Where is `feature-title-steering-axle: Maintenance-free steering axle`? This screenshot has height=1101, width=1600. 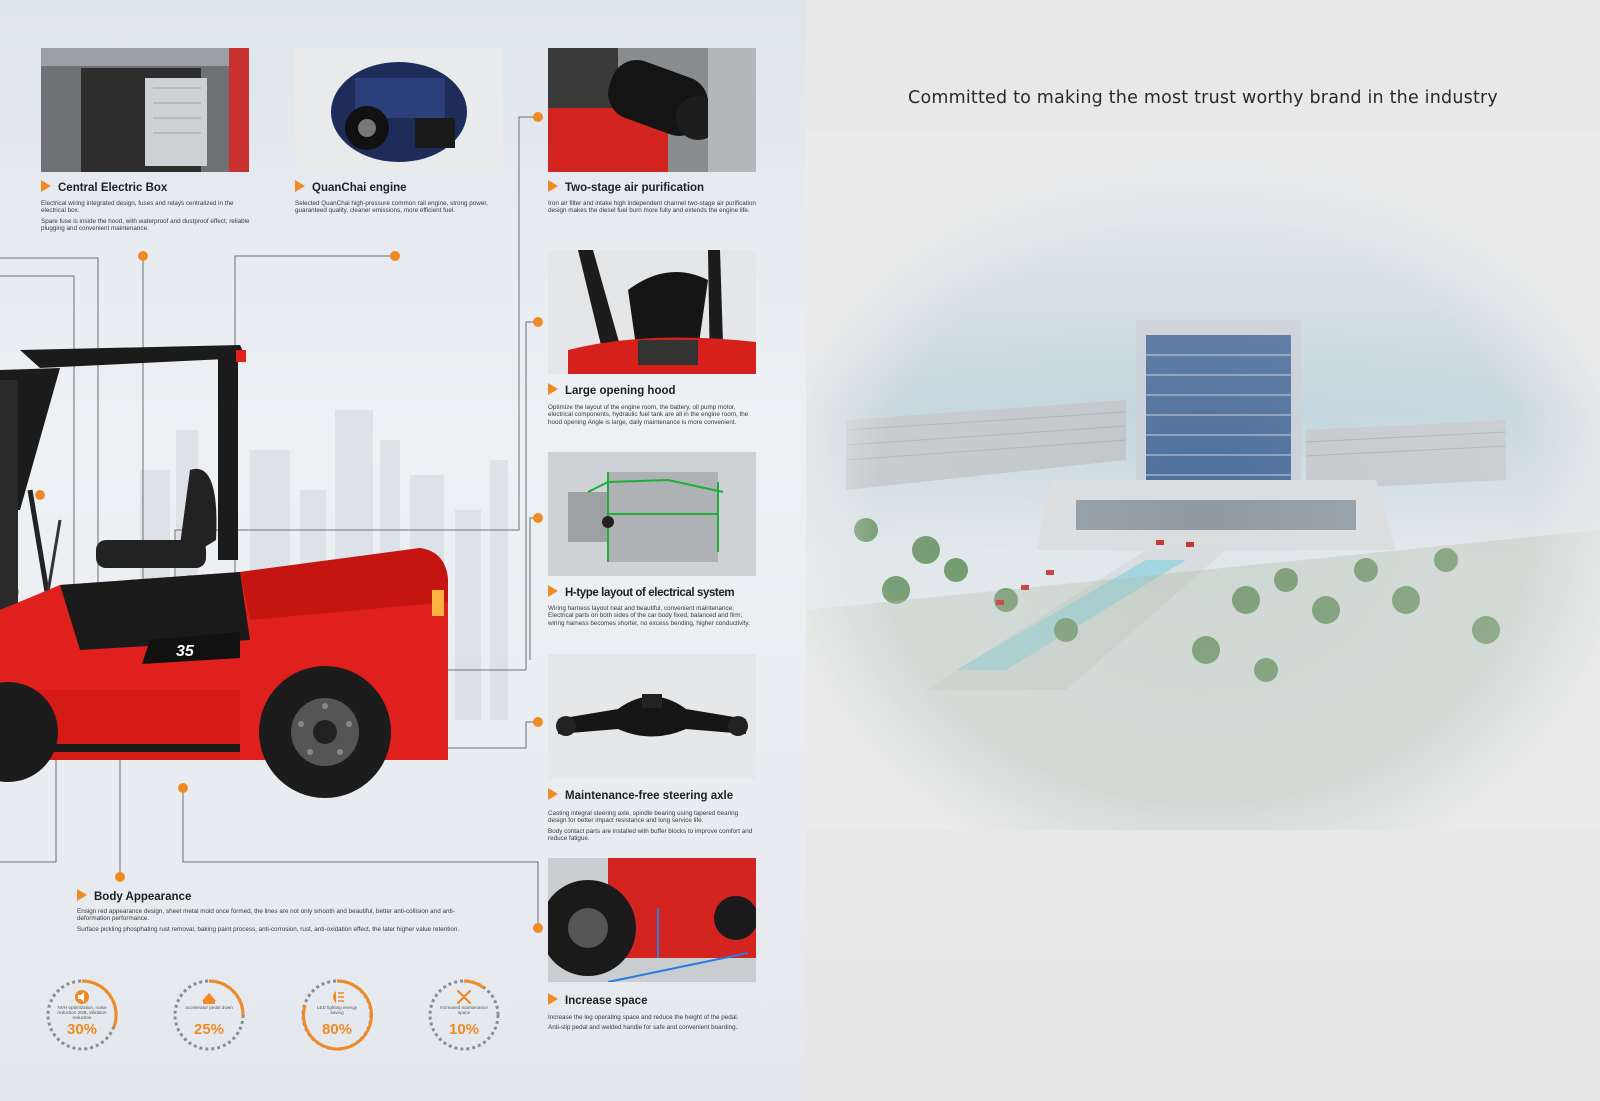 feature-title-steering-axle: Maintenance-free steering axle is located at coordinates (640, 795).